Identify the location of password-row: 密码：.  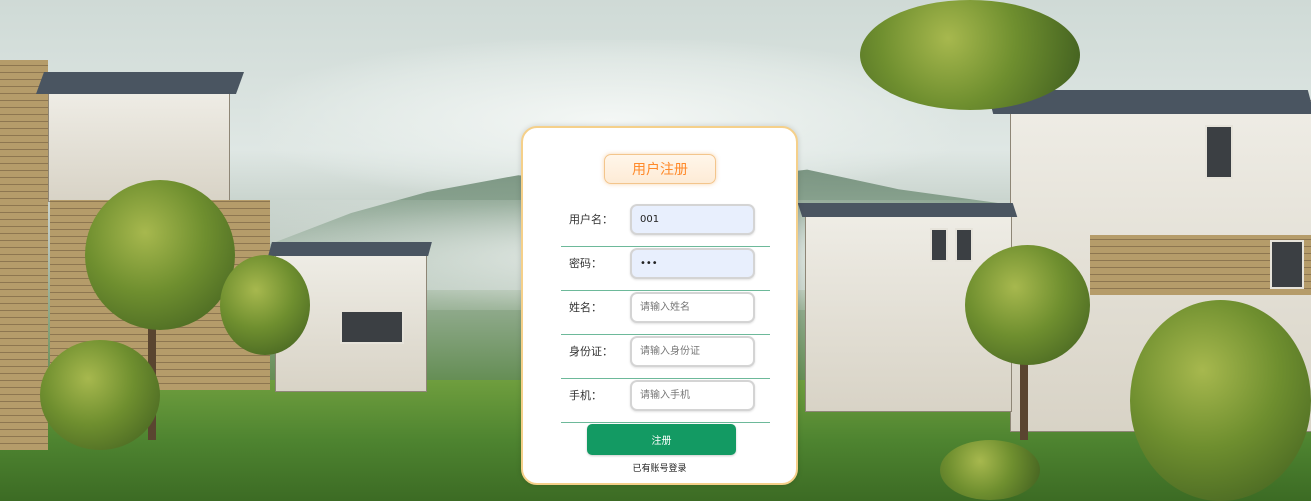
(665, 268).